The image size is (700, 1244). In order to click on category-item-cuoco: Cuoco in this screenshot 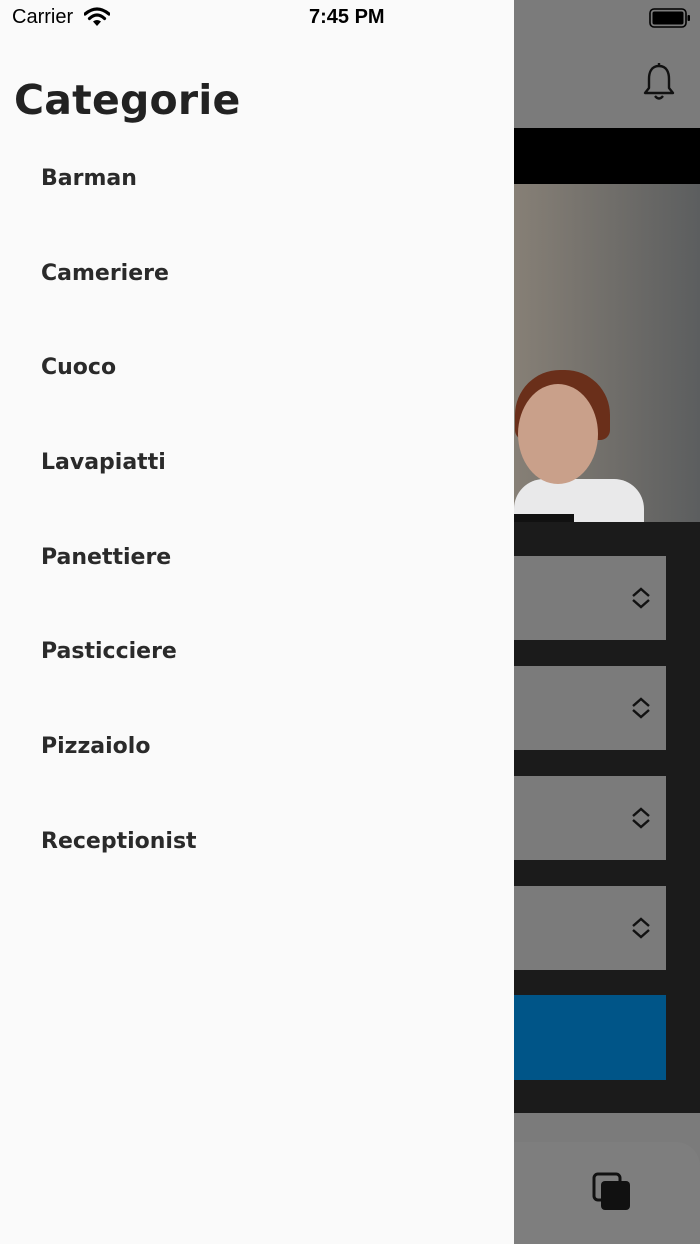, I will do `click(257, 367)`.